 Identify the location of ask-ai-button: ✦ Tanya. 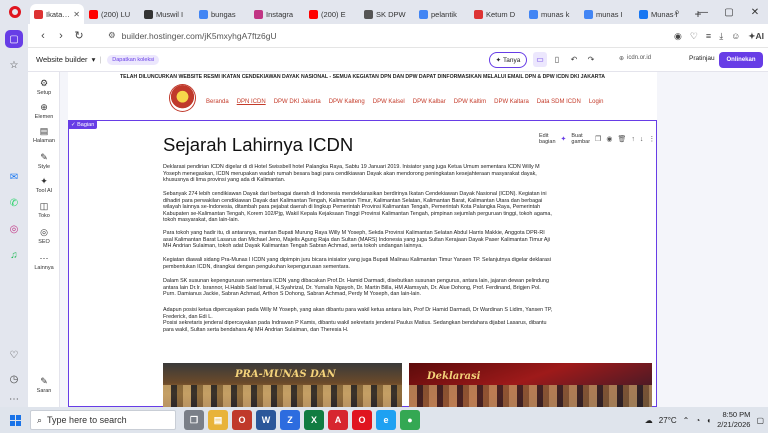
(508, 60).